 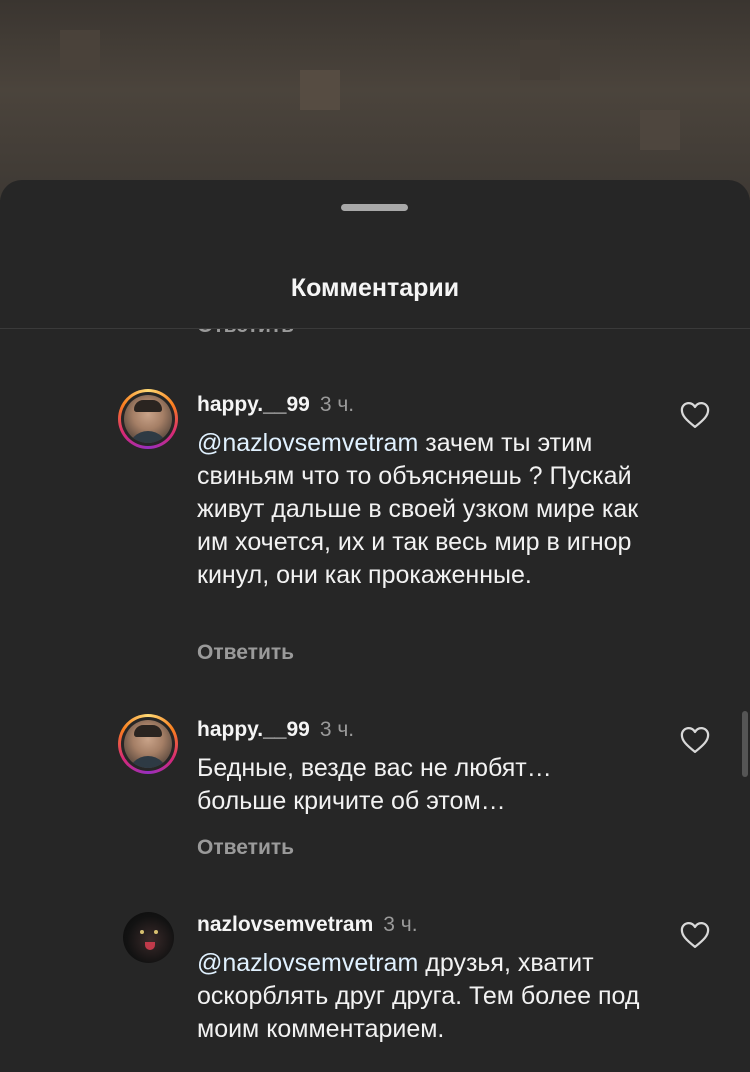 I want to click on username: nazlovsemvetram, so click(x=285, y=924).